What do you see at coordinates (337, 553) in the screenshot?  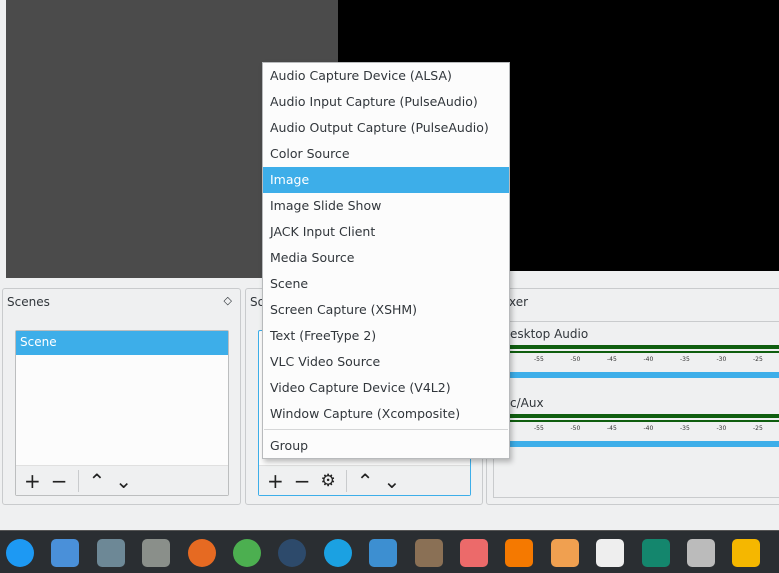 I see `skype-icon` at bounding box center [337, 553].